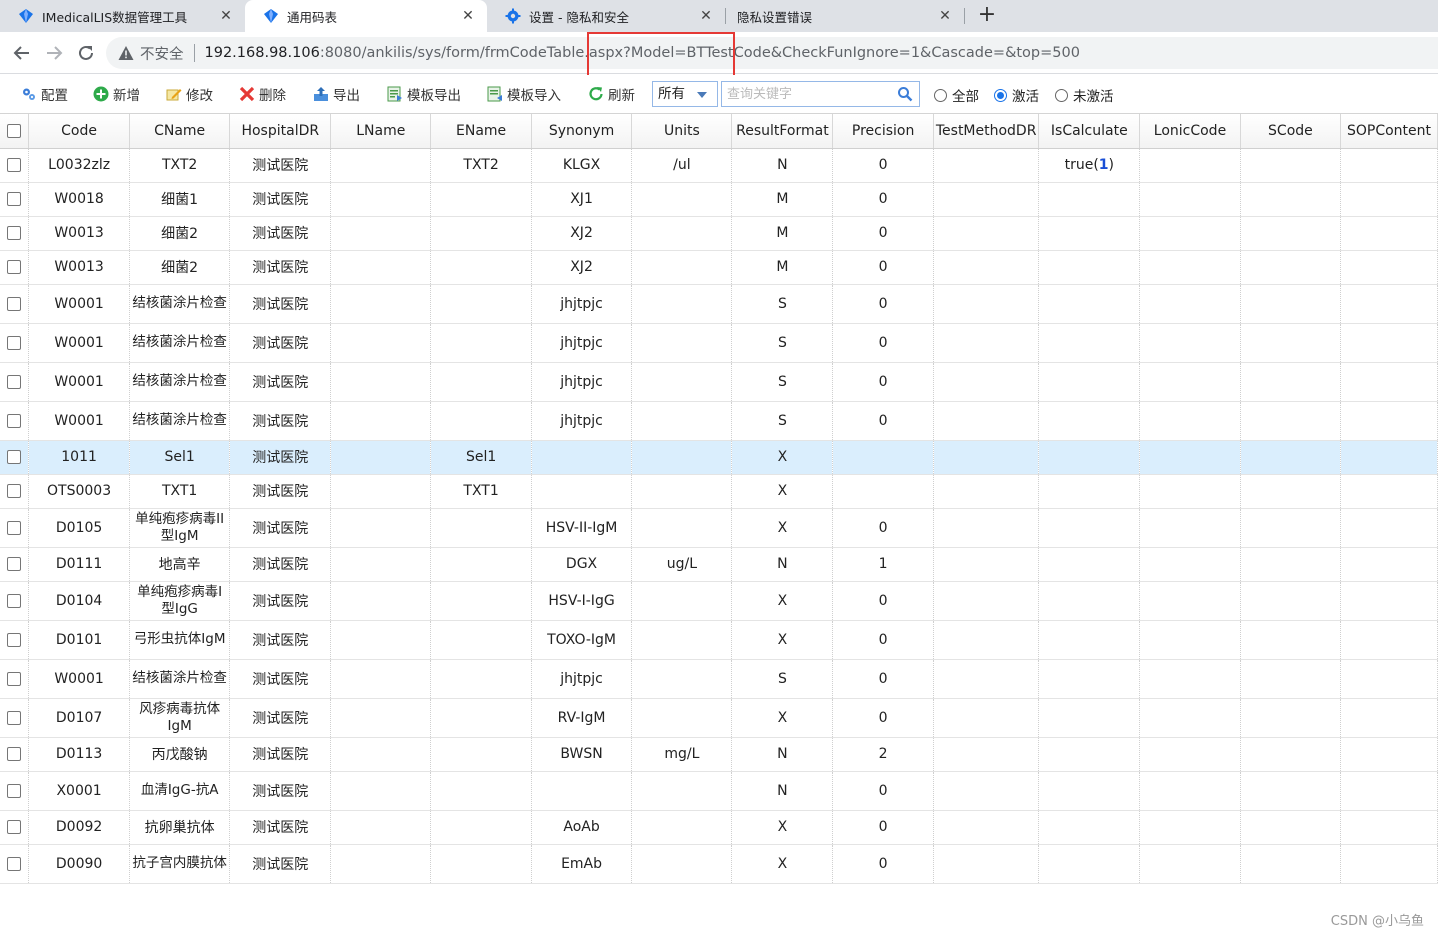  What do you see at coordinates (582, 457) in the screenshot?
I see `cell-syn` at bounding box center [582, 457].